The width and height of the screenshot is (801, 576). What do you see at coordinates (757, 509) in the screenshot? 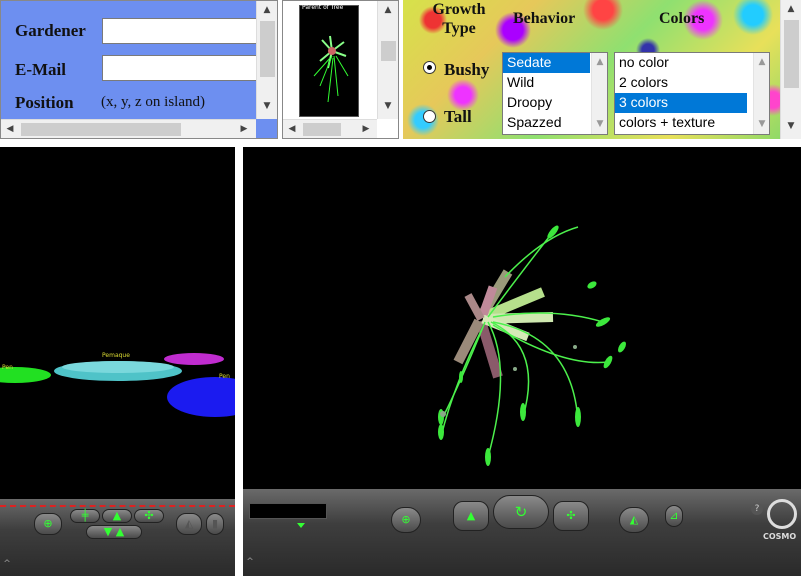
I see `help-icon: ?` at bounding box center [757, 509].